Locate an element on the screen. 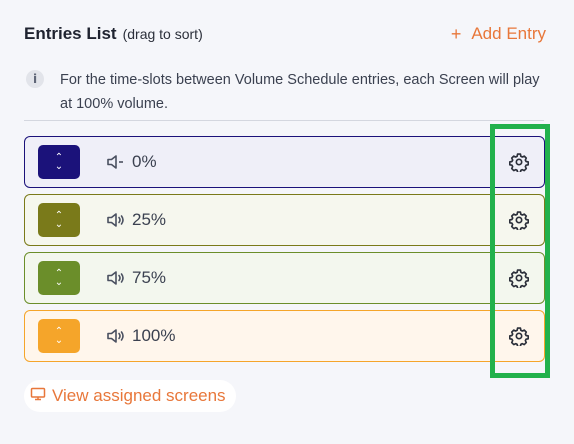  entry-row-1: ⌃ ⌄ 25% is located at coordinates (284, 220).